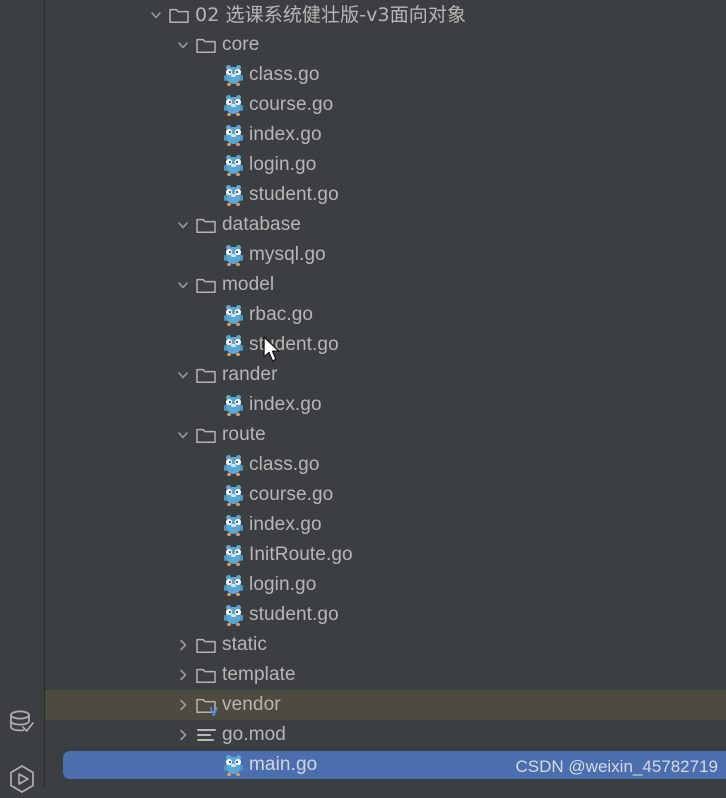 The height and width of the screenshot is (798, 726). What do you see at coordinates (283, 764) in the screenshot?
I see `tree-row-label: main.go` at bounding box center [283, 764].